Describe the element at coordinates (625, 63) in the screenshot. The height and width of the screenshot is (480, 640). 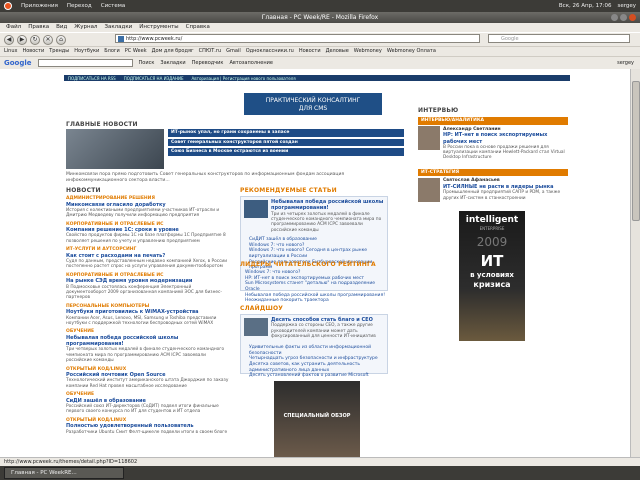
I see `google-user: sergey` at that location.